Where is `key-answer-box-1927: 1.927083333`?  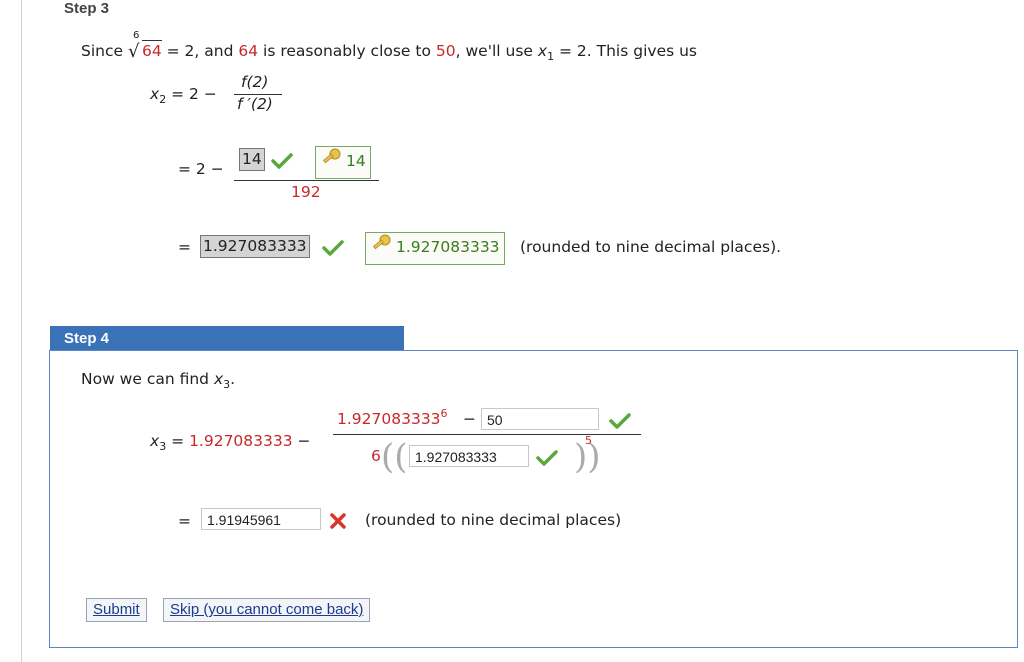
key-answer-box-1927: 1.927083333 is located at coordinates (435, 248).